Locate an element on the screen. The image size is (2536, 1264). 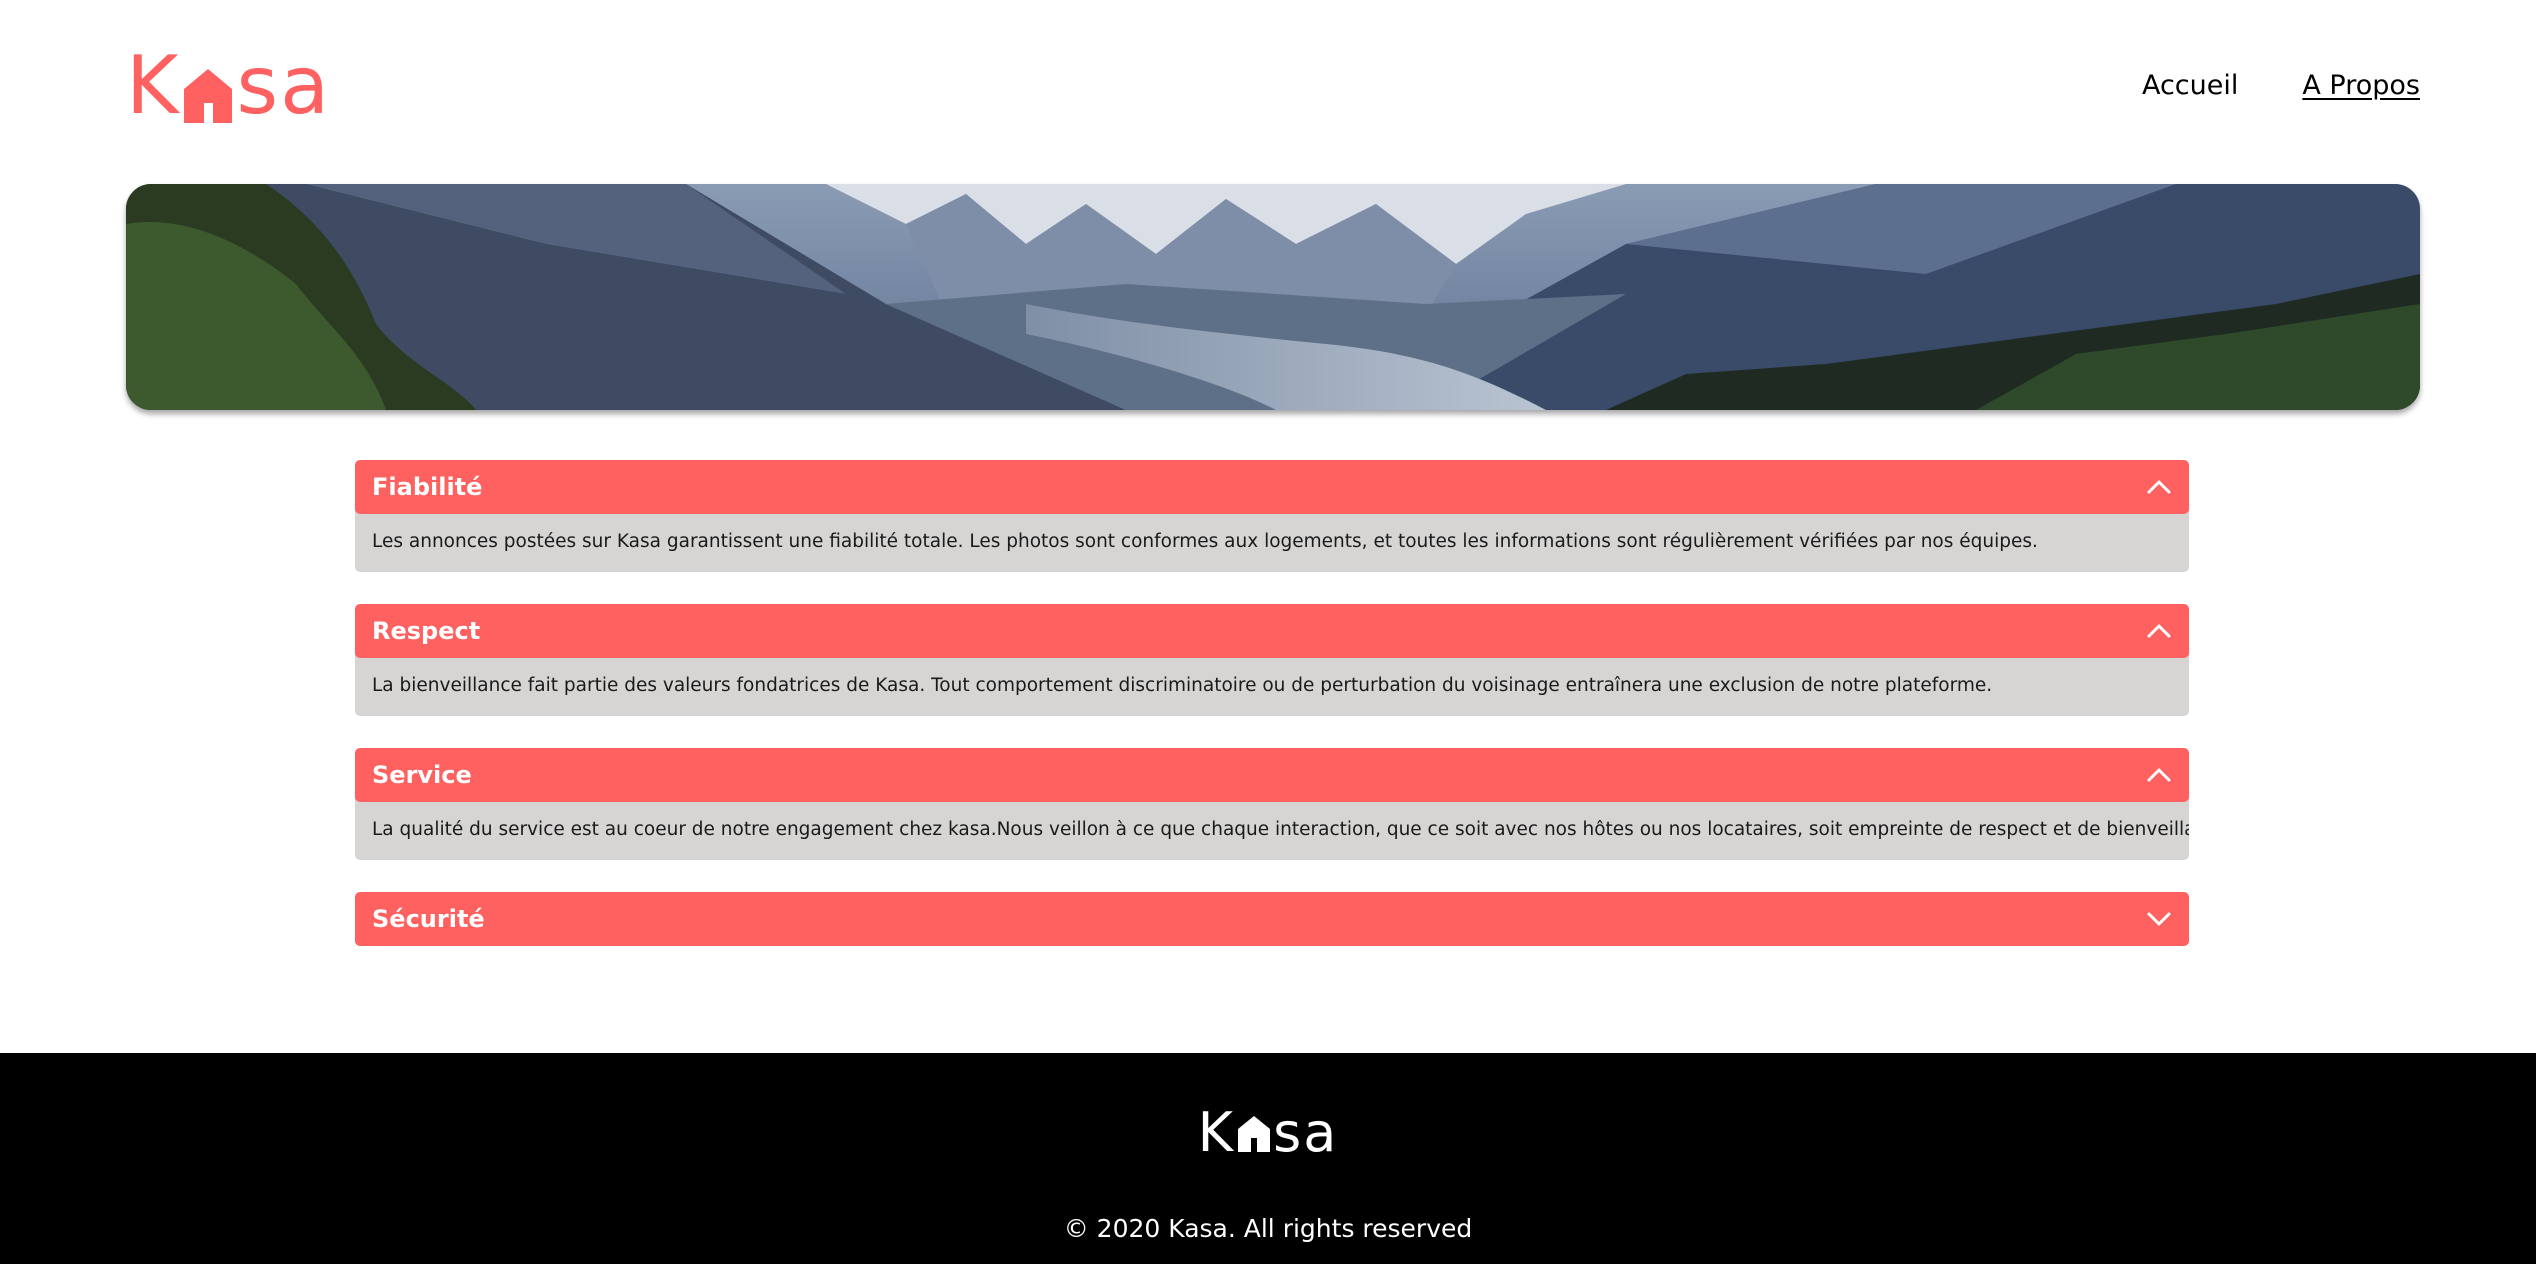
main-nav: Accueil A Propos is located at coordinates (2281, 86).